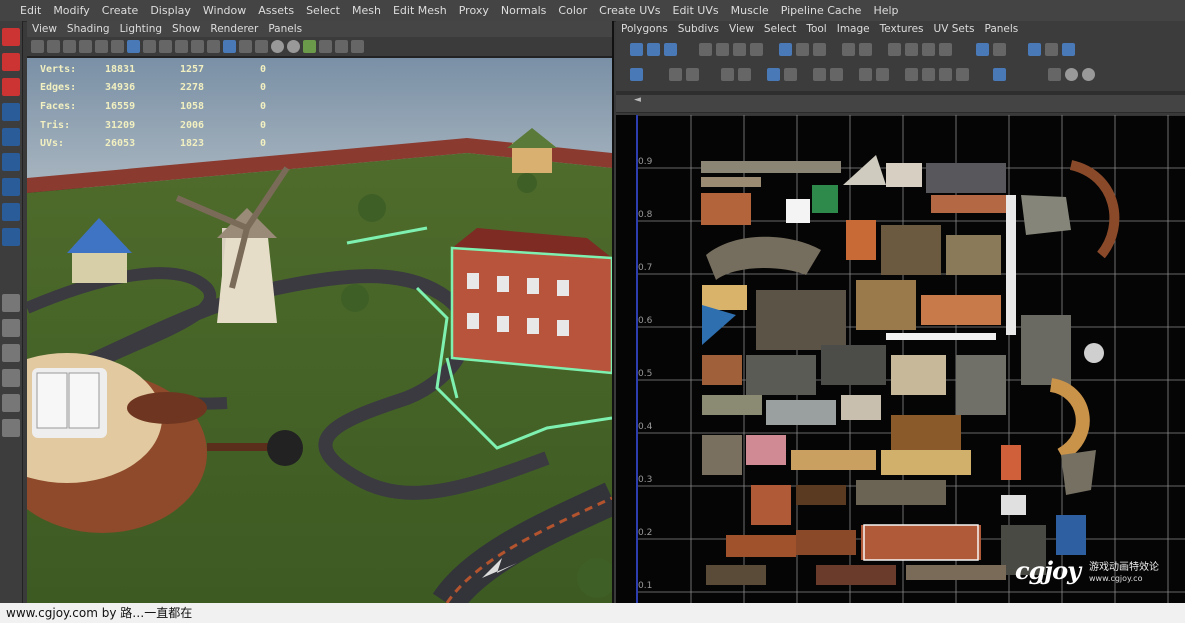 The width and height of the screenshot is (1185, 623). I want to click on uv-straighten-icon, so click(692, 74).